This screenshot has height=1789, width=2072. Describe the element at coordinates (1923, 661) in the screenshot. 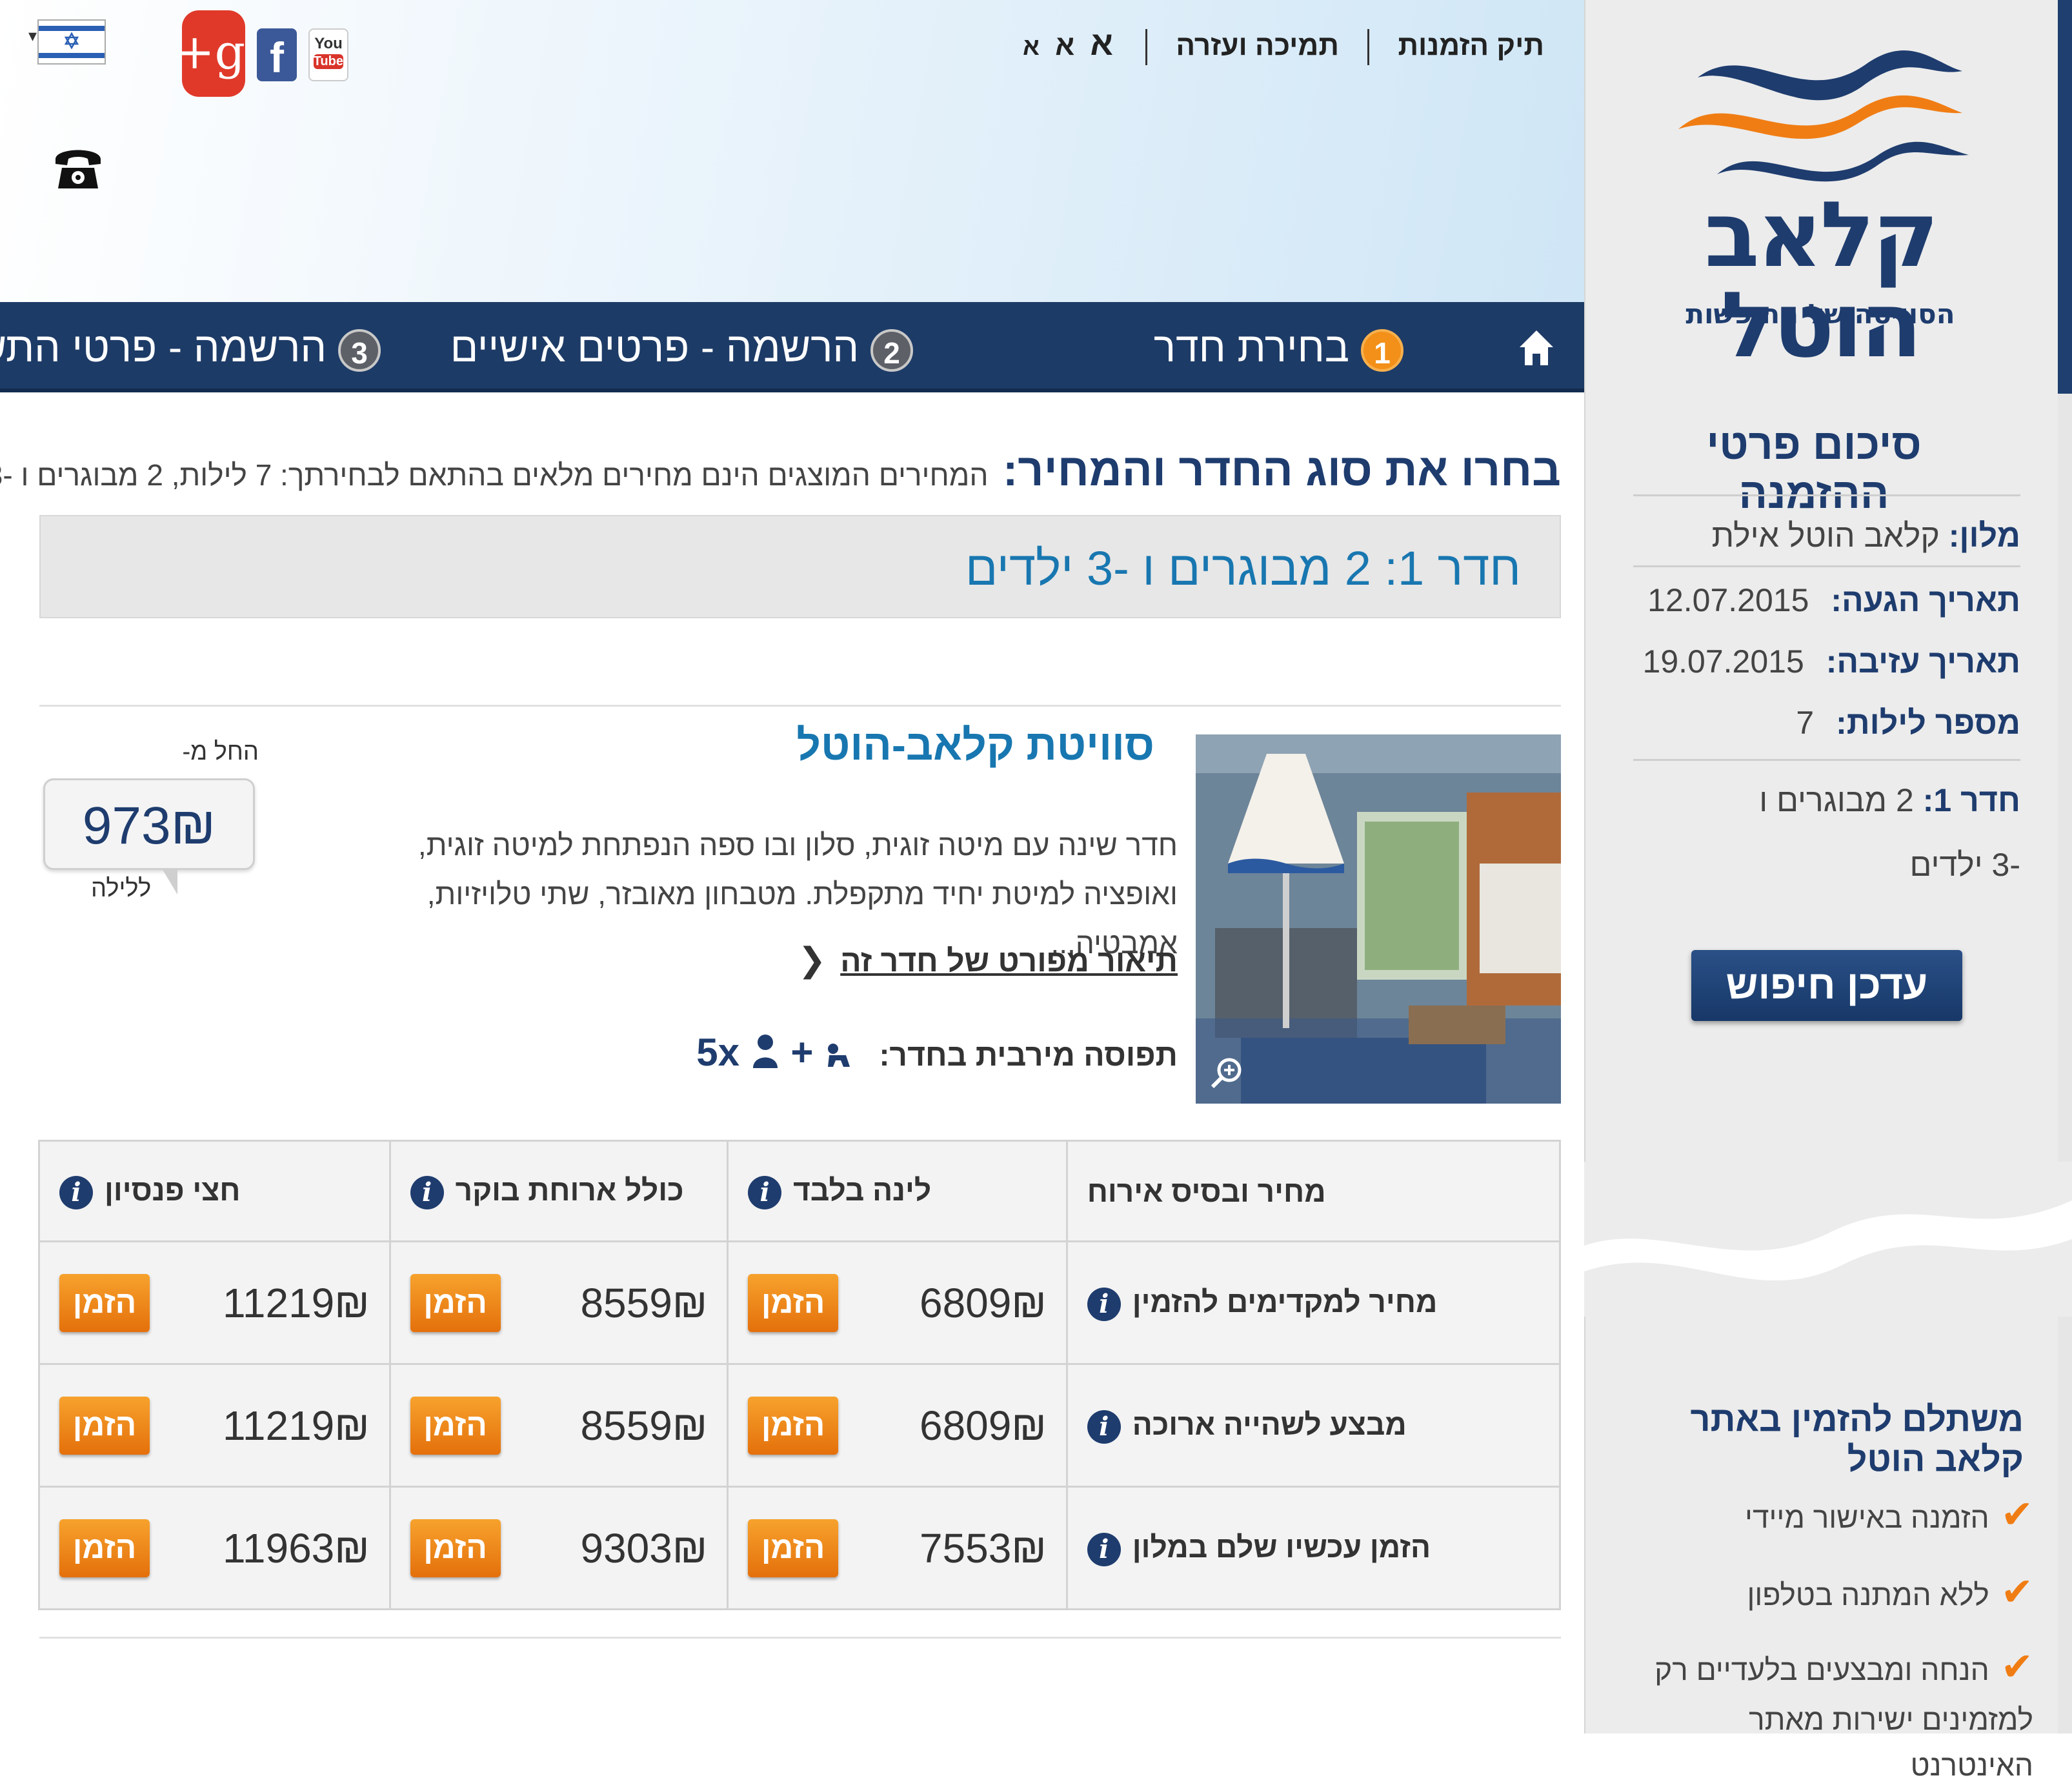

I see `summary-departure-label: תאריך עזיבה:` at that location.